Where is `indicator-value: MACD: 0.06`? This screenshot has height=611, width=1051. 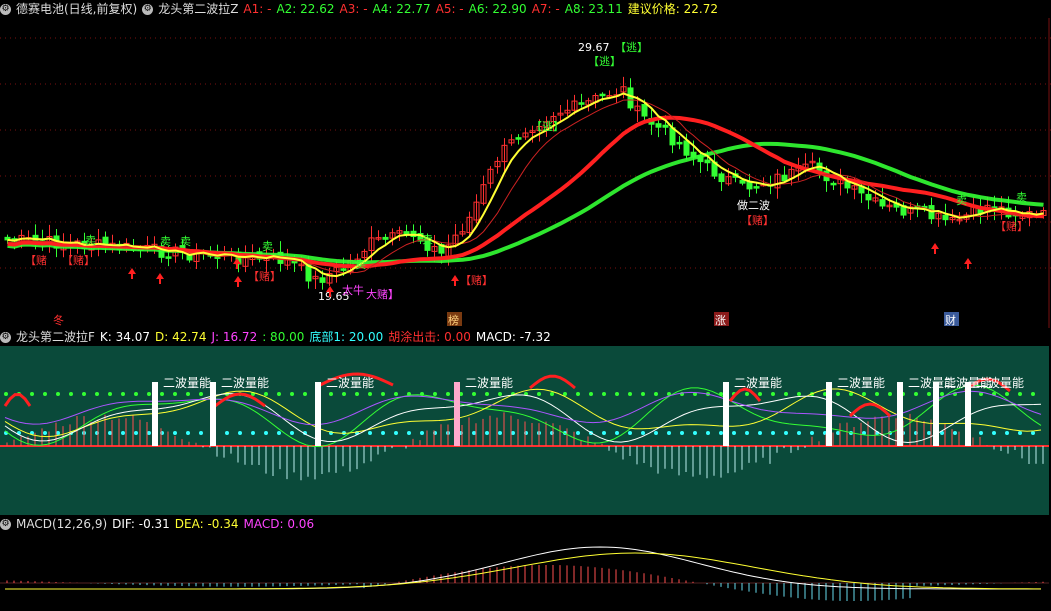
indicator-value: MACD: 0.06 is located at coordinates (279, 524).